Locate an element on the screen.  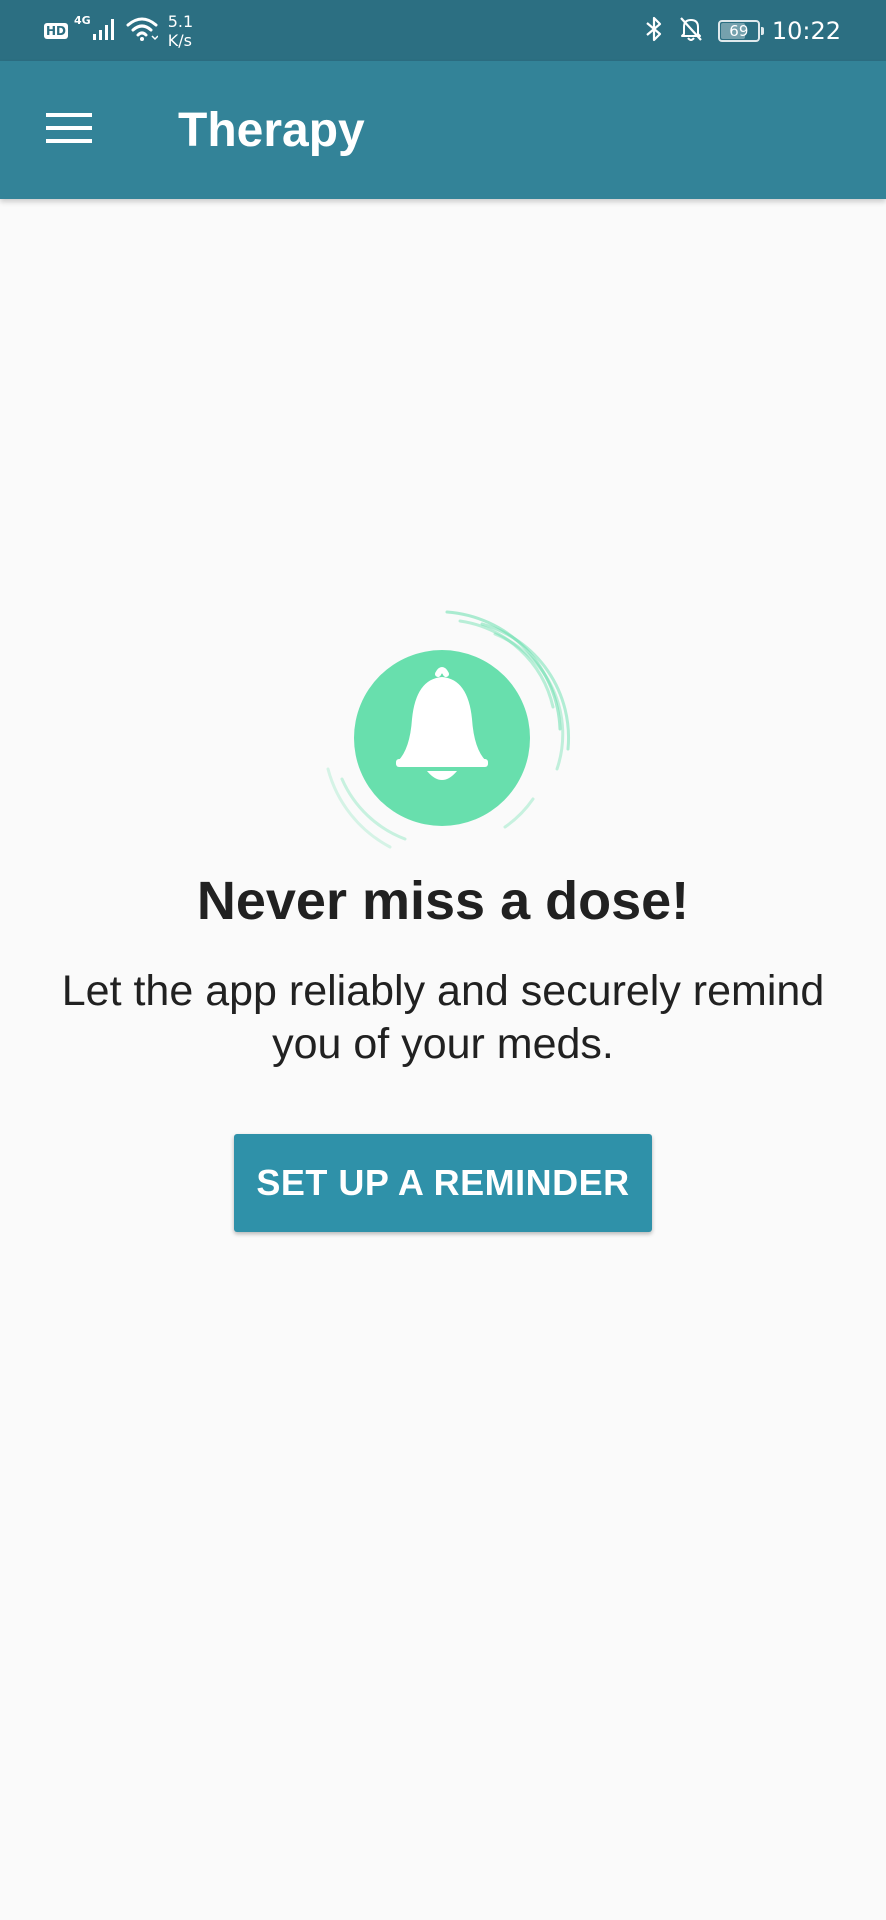
status-right-group: 69 10:22 is located at coordinates (742, 31).